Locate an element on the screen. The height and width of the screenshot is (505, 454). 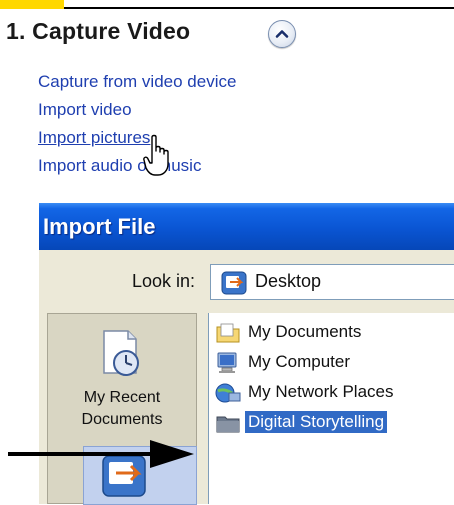
pointer-arrow is located at coordinates (101, 454).